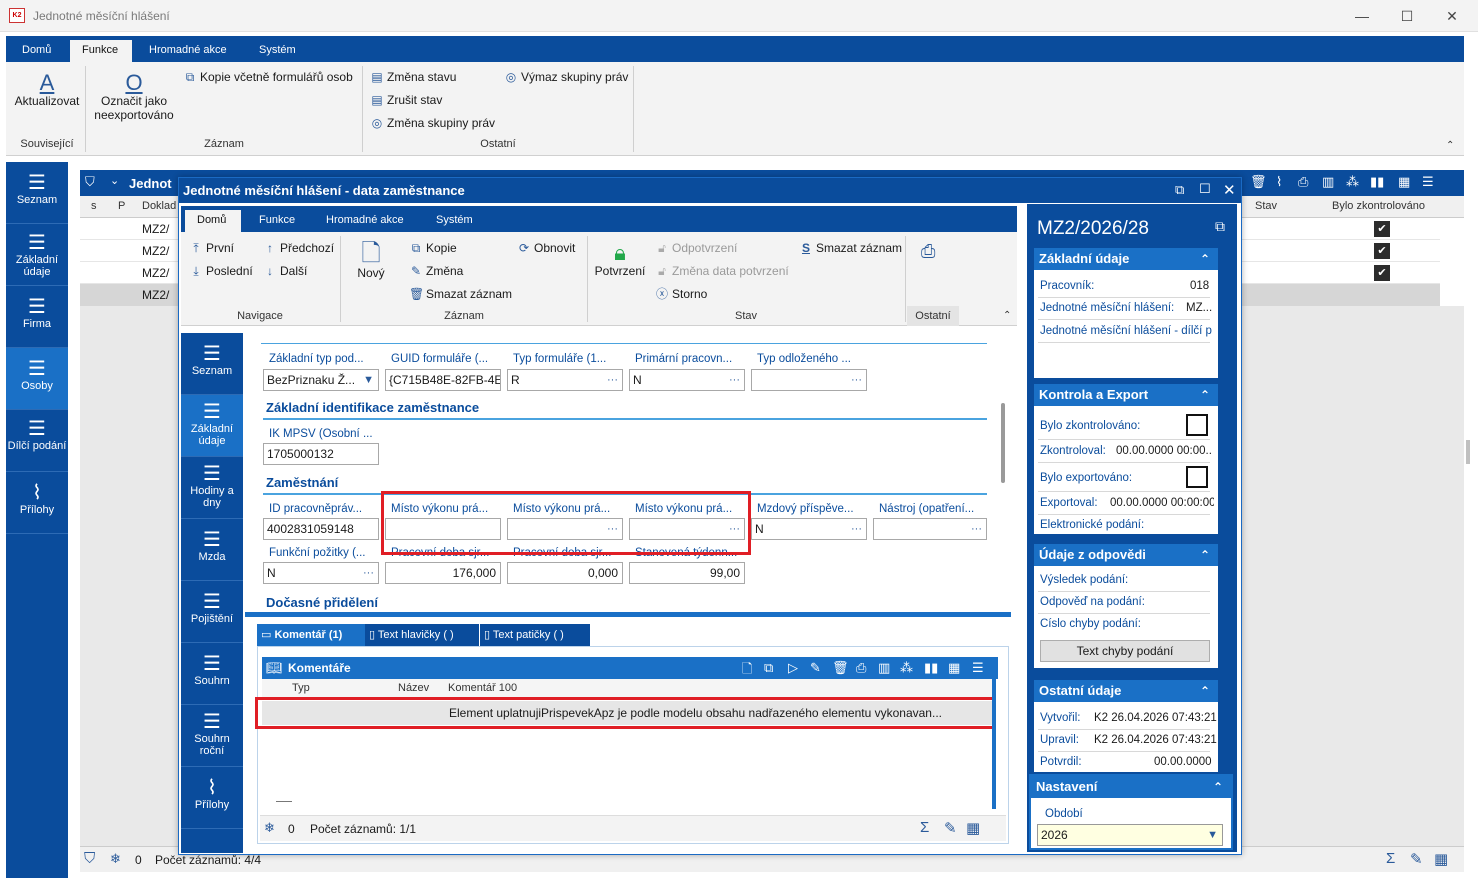  What do you see at coordinates (460, 294) in the screenshot?
I see `smazat-zaznam-button: 🗑︎ Smazat záznam` at bounding box center [460, 294].